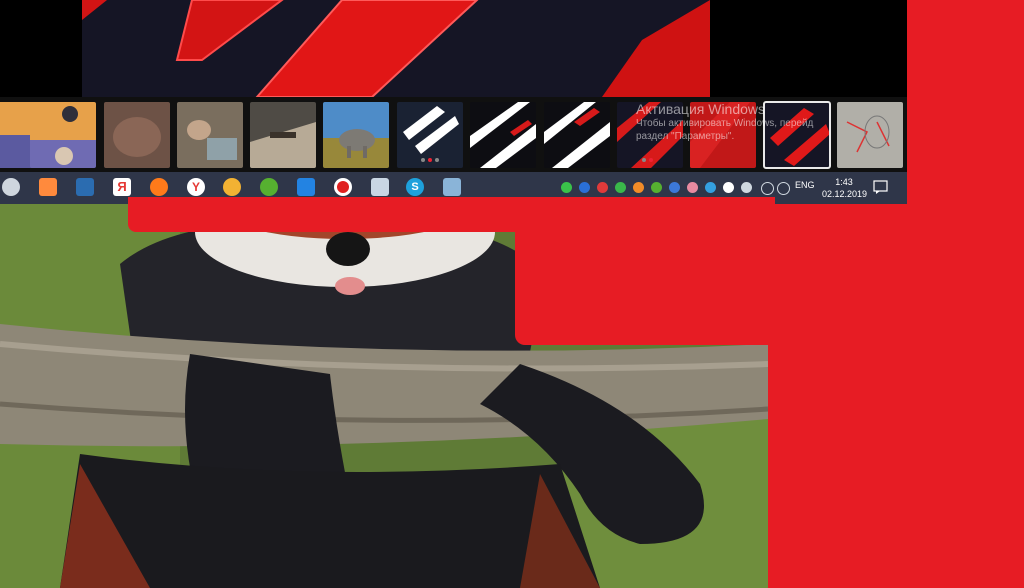  I want to click on wifi-icon, so click(767, 188).